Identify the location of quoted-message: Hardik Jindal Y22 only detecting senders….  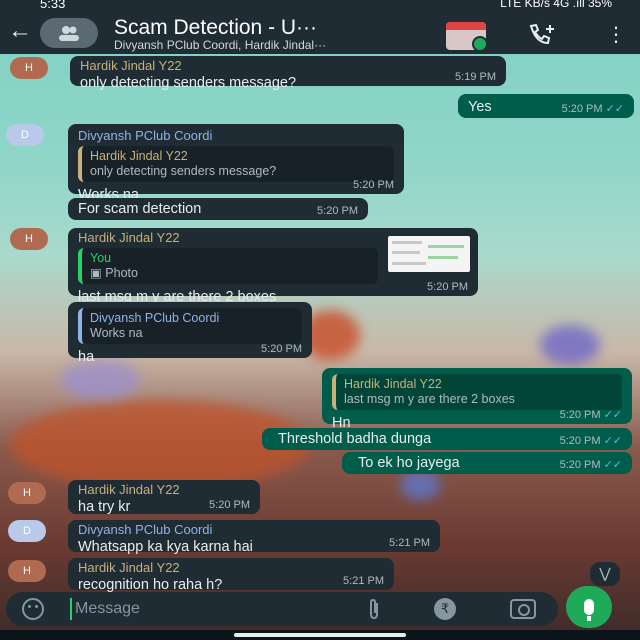
(236, 164).